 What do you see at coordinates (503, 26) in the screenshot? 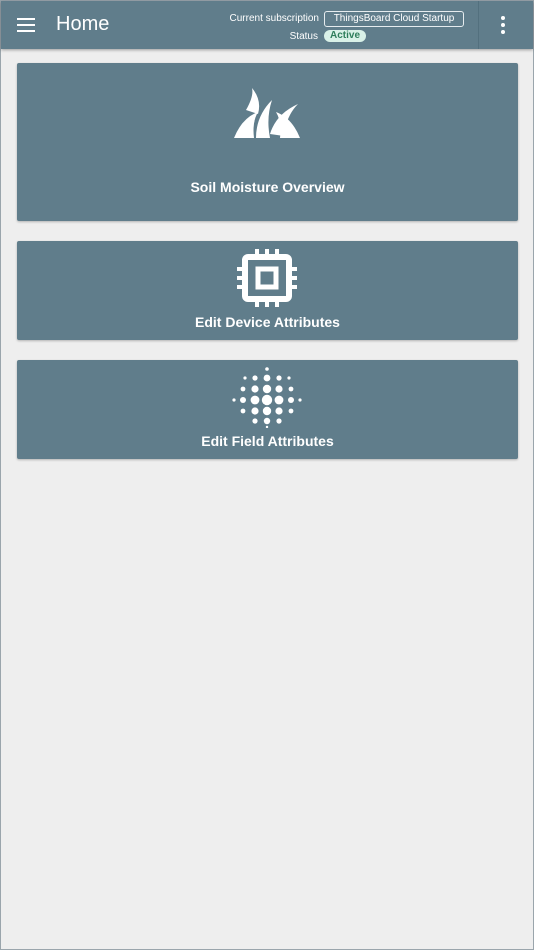
I see `more-vert-icon` at bounding box center [503, 26].